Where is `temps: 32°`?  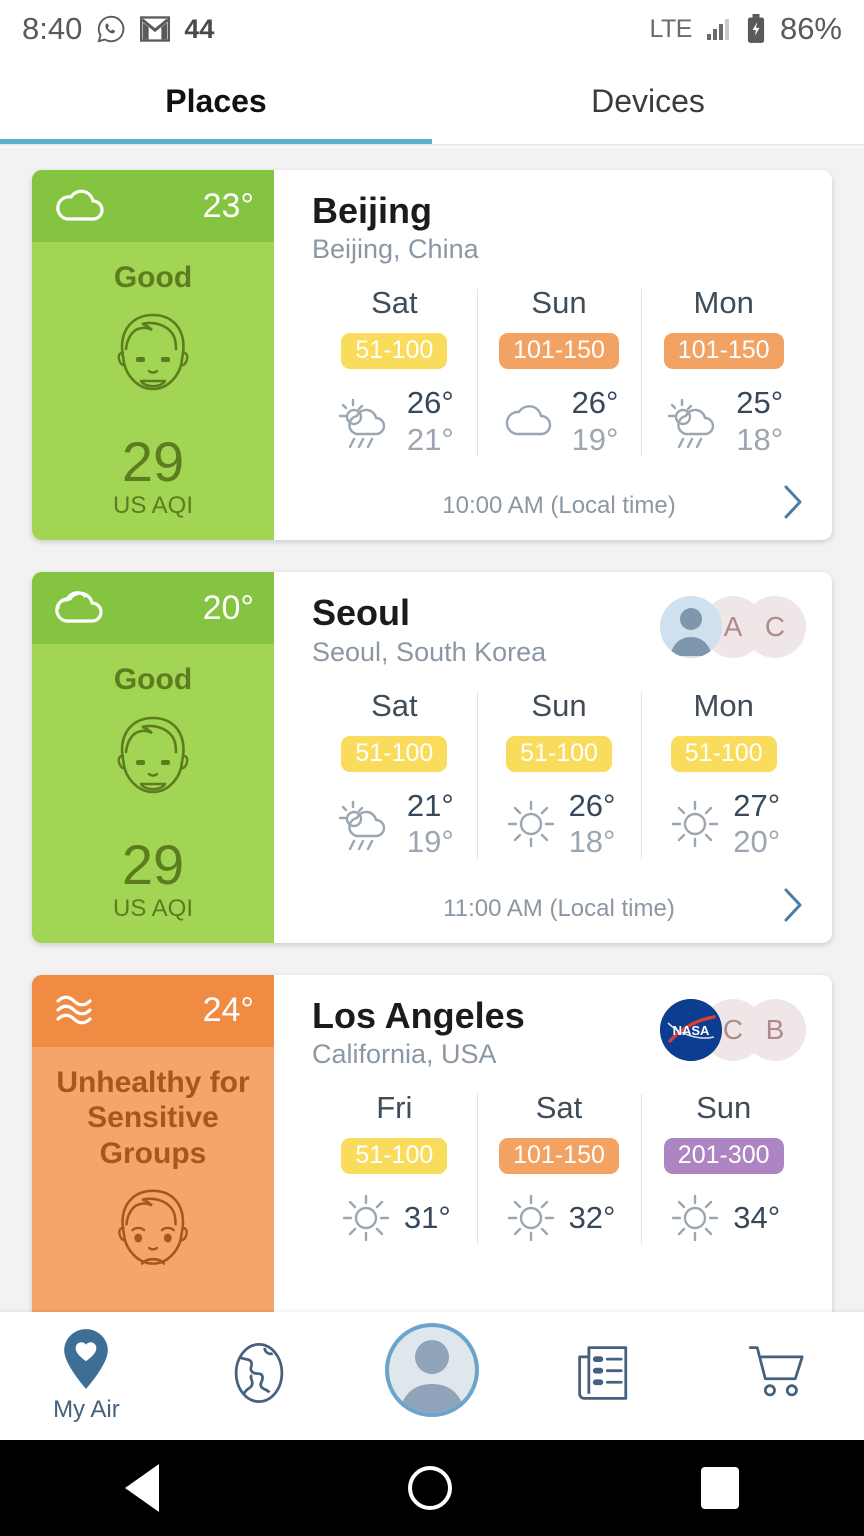
temps: 32° is located at coordinates (592, 1218).